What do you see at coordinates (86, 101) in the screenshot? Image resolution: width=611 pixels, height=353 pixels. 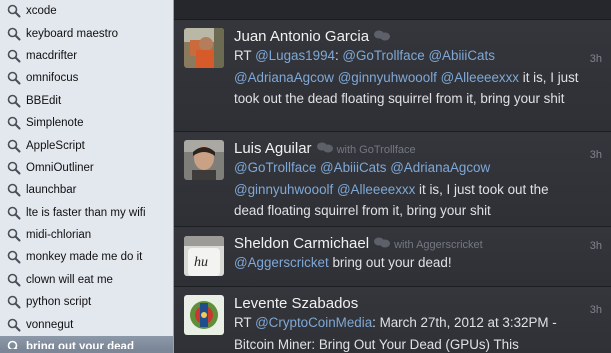 I see `saved-search-item: BBEdit` at bounding box center [86, 101].